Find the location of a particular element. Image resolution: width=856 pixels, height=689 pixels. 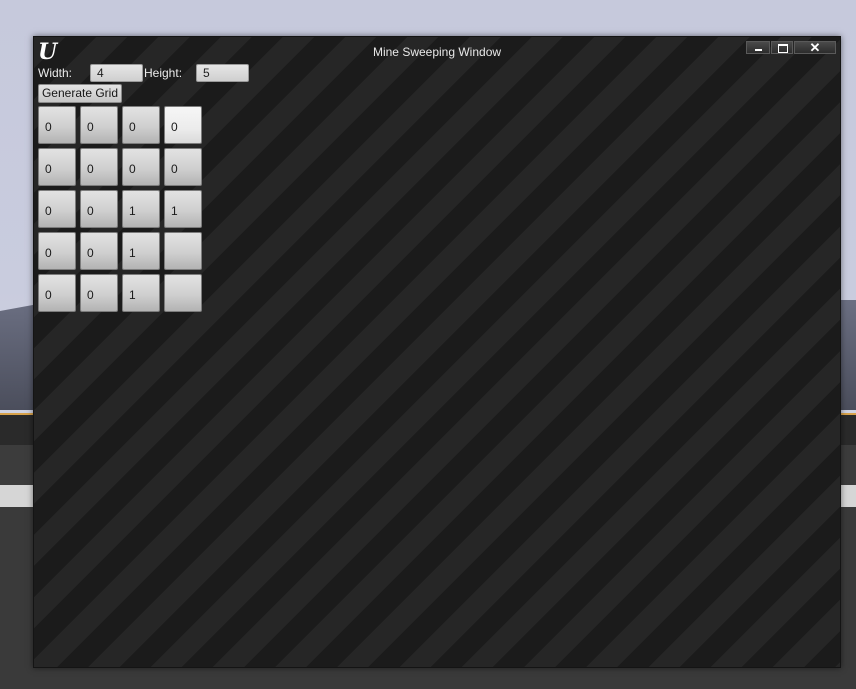

maximize-button is located at coordinates (782, 47).